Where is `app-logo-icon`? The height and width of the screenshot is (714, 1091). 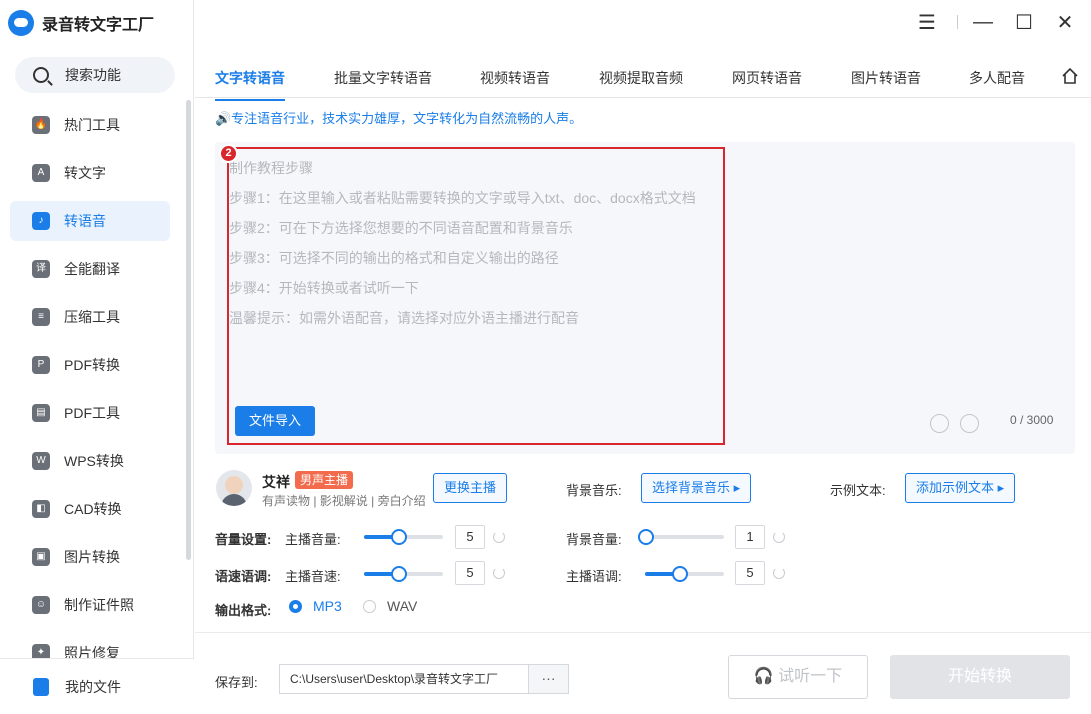 app-logo-icon is located at coordinates (21, 23).